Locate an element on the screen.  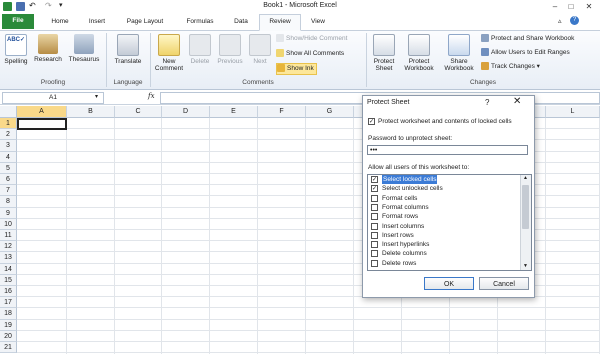
permission-item: Insert rows is located at coordinates (445, 235).